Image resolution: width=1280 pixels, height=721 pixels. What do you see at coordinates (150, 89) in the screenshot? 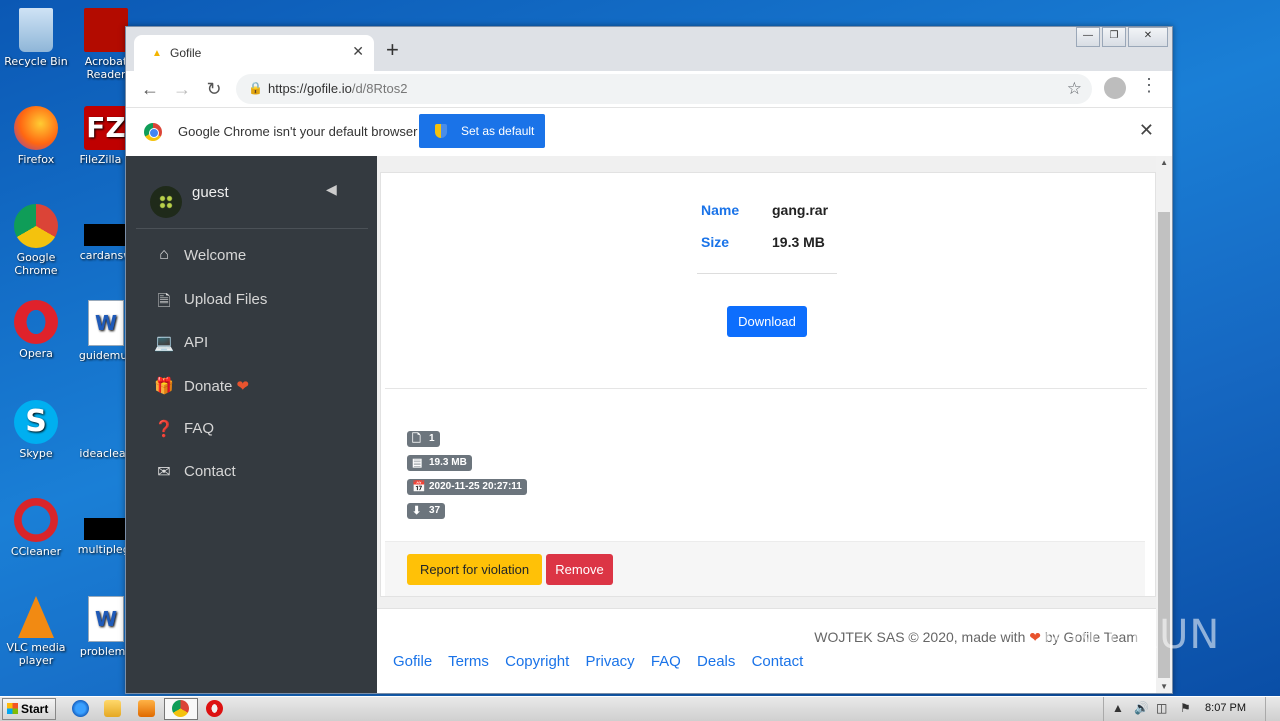
I see `back-arrow-icon: ←` at bounding box center [150, 89].